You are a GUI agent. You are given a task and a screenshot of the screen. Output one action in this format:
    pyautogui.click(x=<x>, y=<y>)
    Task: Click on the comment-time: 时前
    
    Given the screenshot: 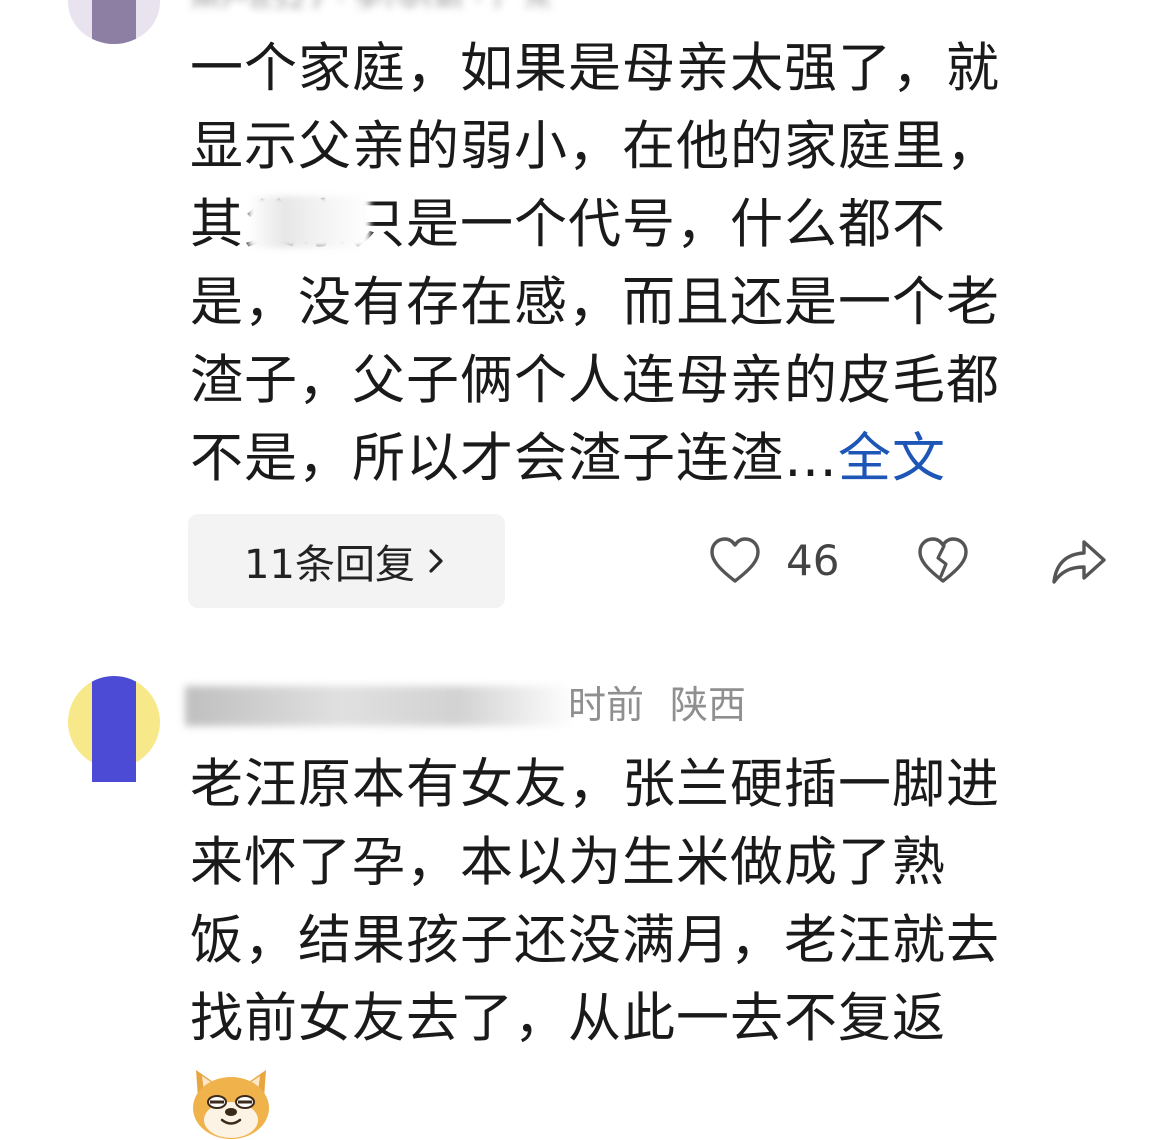 What is the action you would take?
    pyautogui.click(x=606, y=705)
    